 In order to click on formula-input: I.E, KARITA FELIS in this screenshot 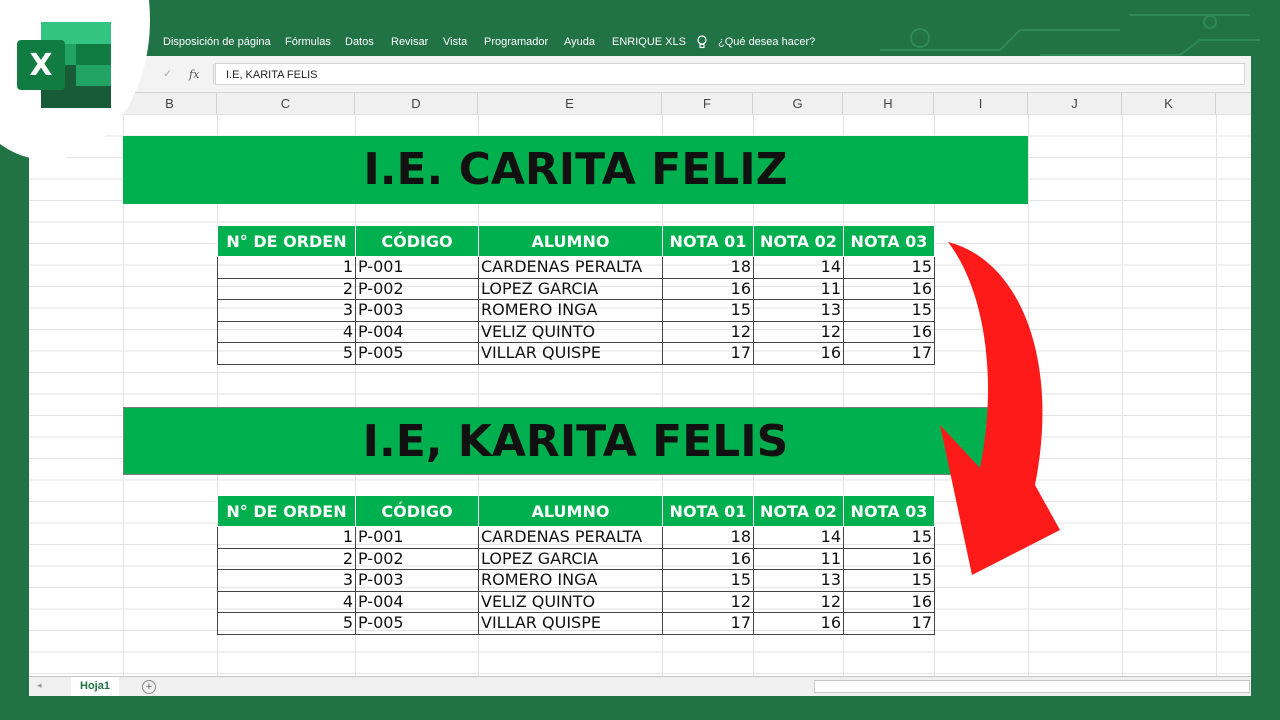, I will do `click(730, 74)`.